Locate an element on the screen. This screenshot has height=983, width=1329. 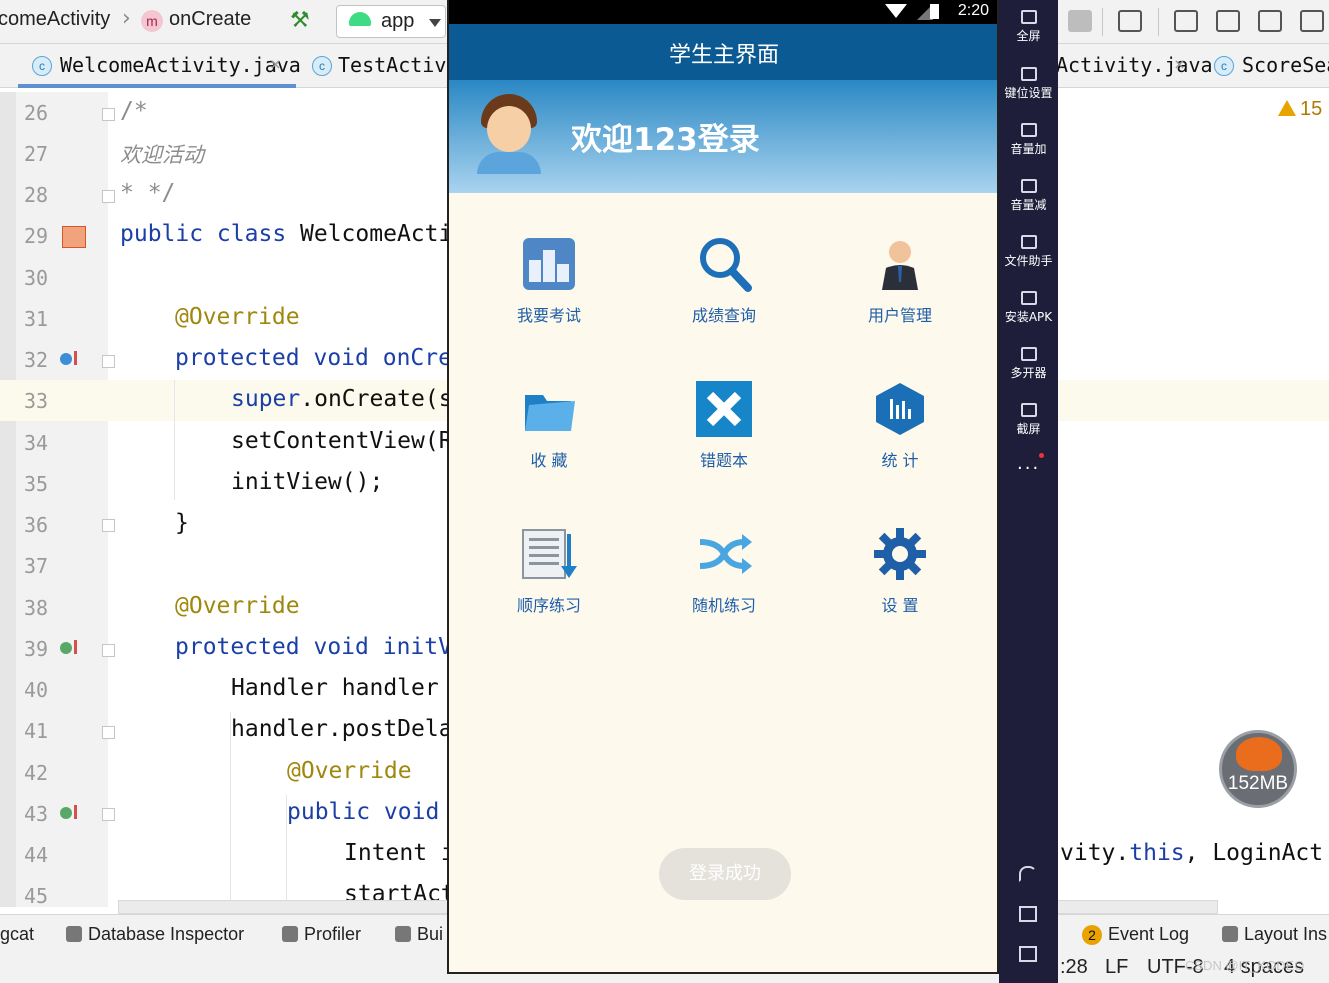
breadcrumb-class: comeActivity is located at coordinates (55, 19).